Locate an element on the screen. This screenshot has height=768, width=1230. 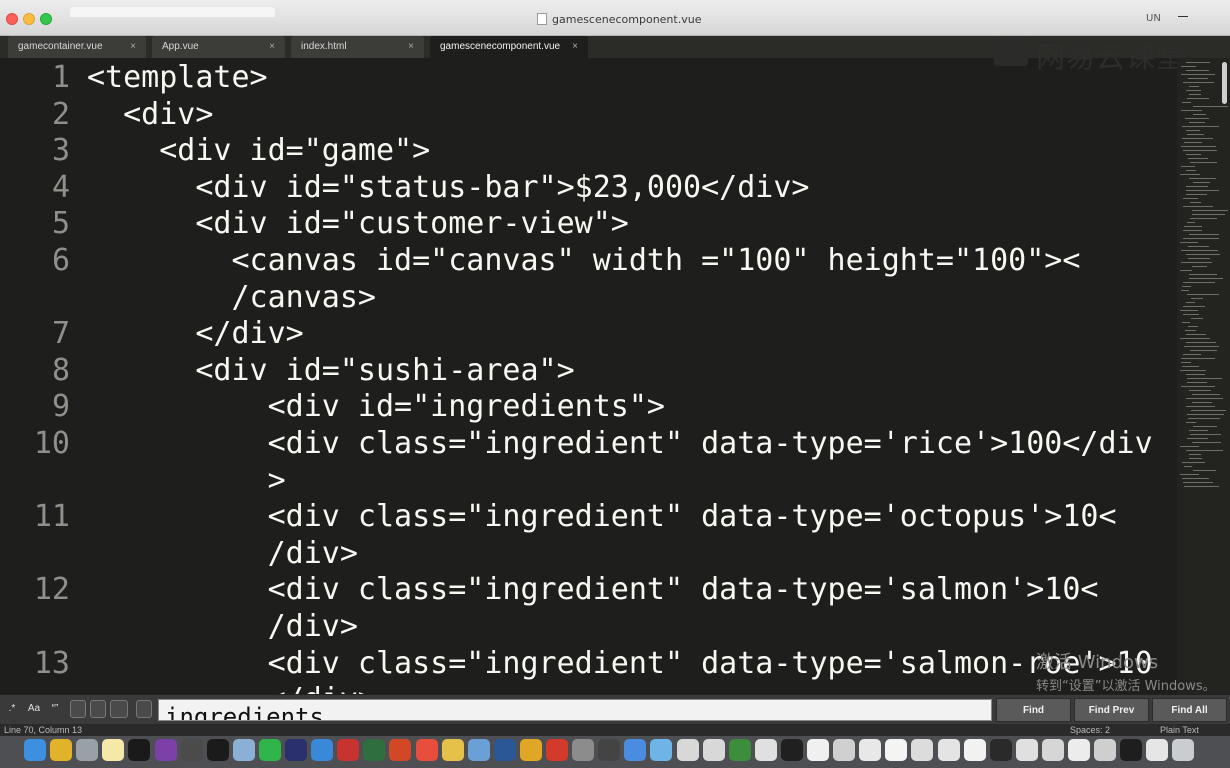
launchpad-icon is located at coordinates (87, 750).